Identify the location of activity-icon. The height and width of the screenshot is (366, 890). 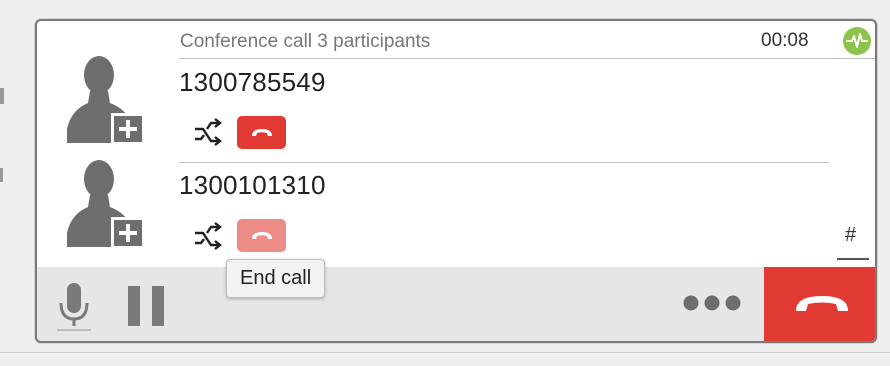
(857, 41).